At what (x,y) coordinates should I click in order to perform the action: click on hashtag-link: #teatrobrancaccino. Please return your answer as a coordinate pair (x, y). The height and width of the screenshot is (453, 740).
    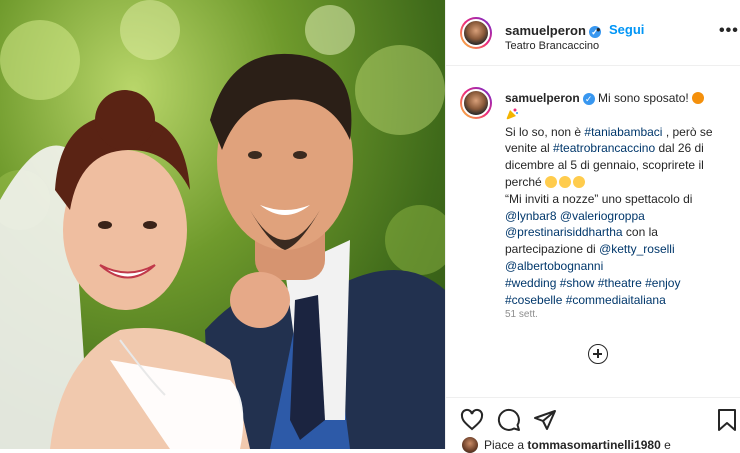
    Looking at the image, I should click on (604, 148).